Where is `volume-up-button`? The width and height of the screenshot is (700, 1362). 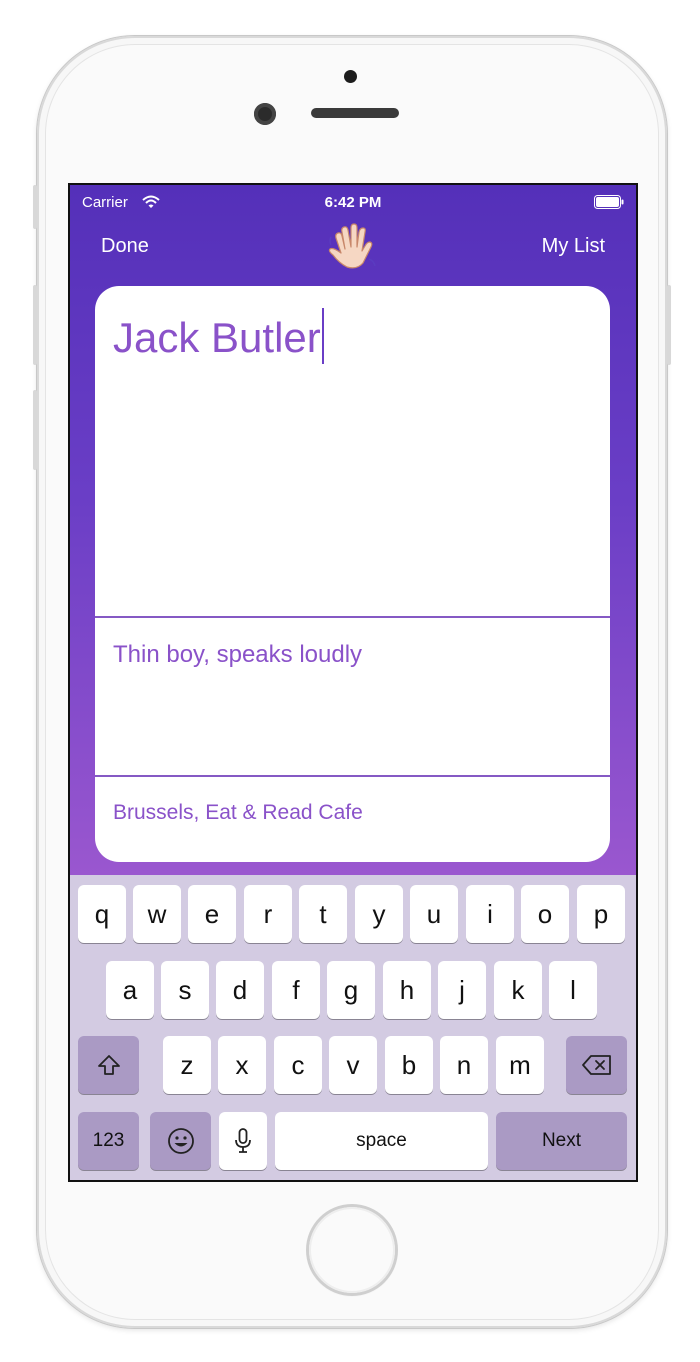
volume-up-button is located at coordinates (35, 325).